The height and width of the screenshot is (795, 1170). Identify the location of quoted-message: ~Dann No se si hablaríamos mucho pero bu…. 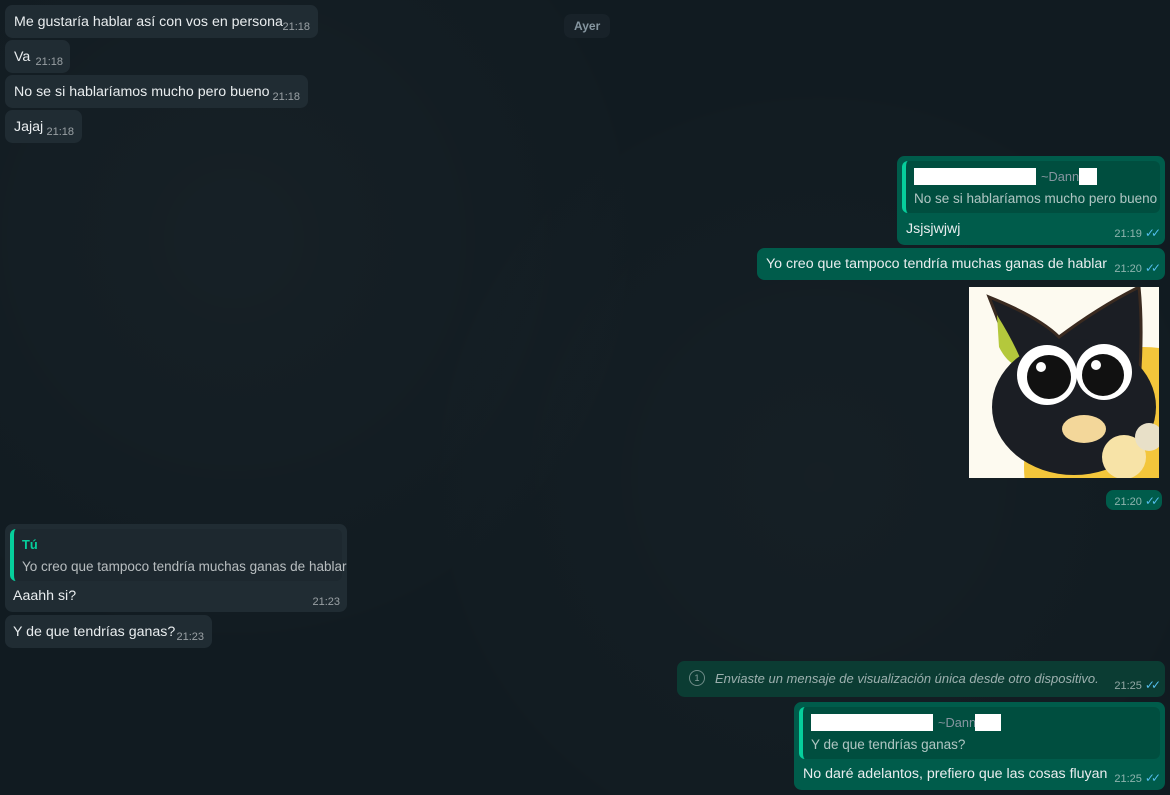
(1031, 187).